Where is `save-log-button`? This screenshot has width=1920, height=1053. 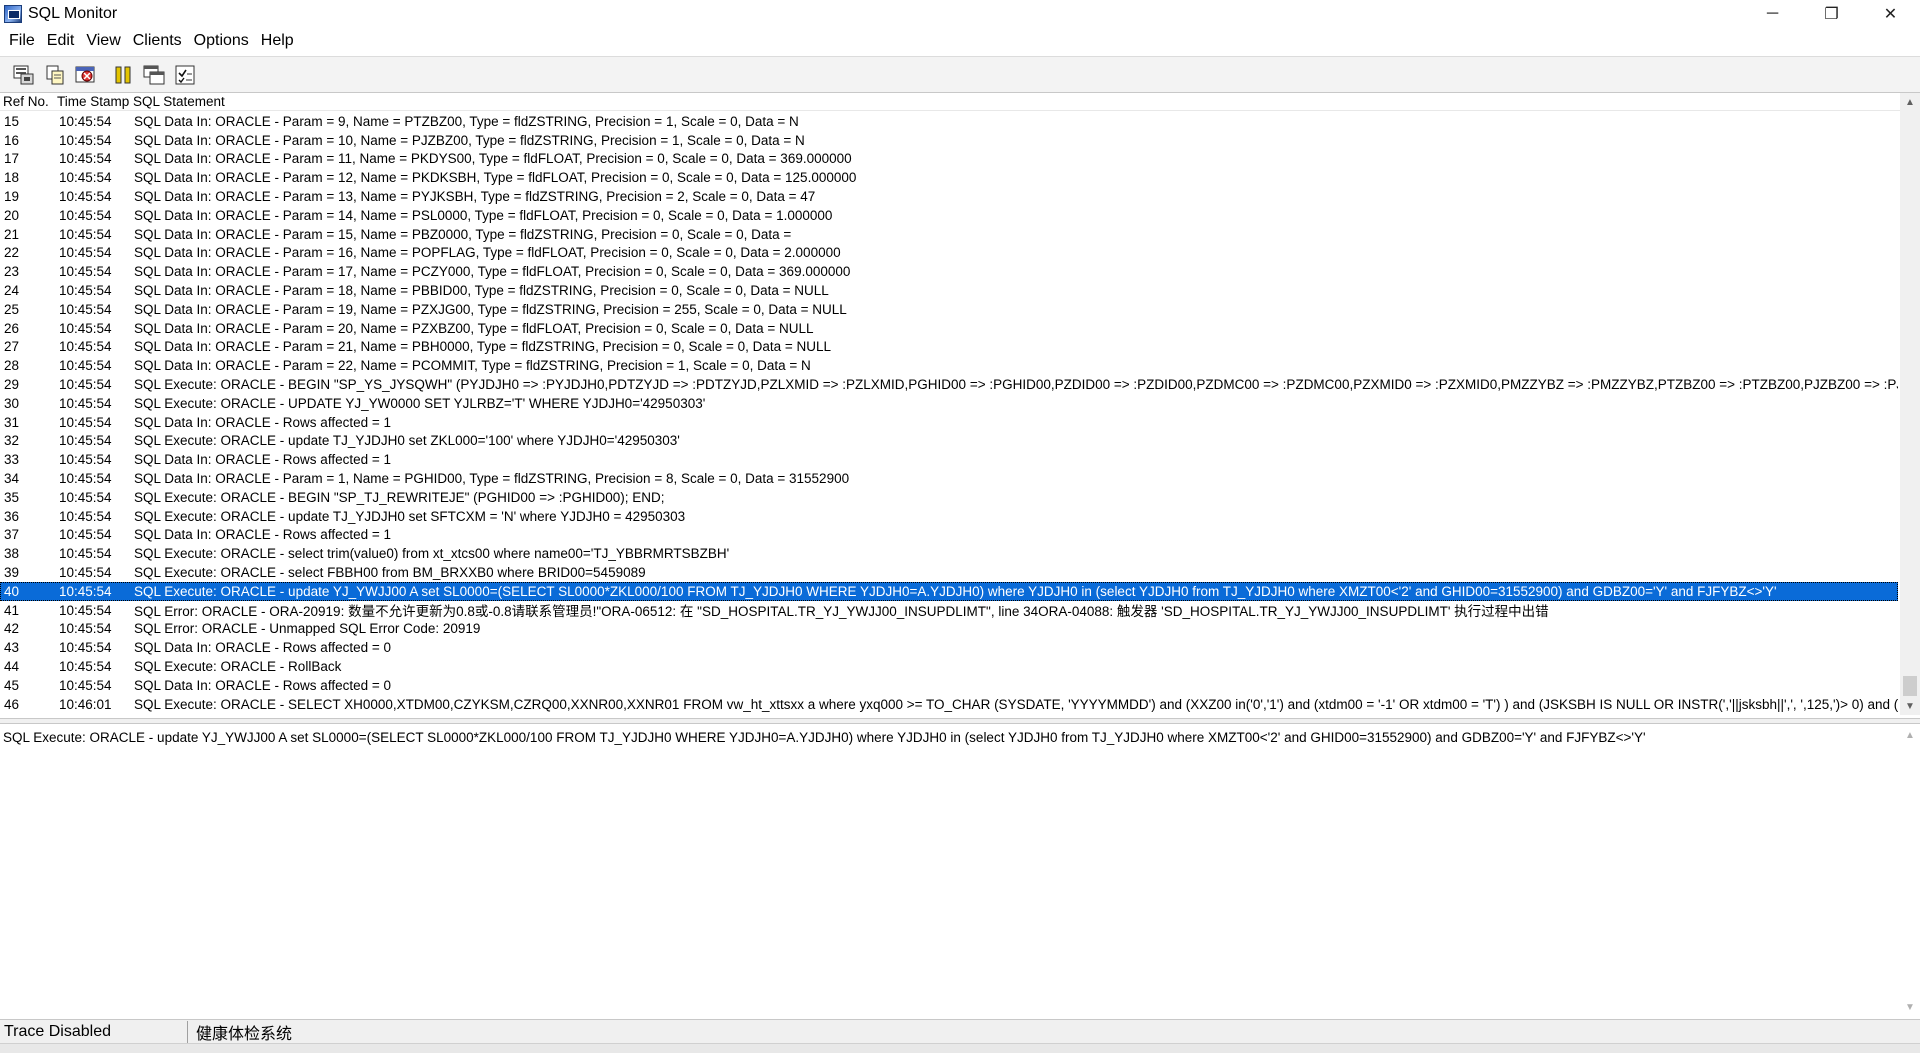 save-log-button is located at coordinates (24, 75).